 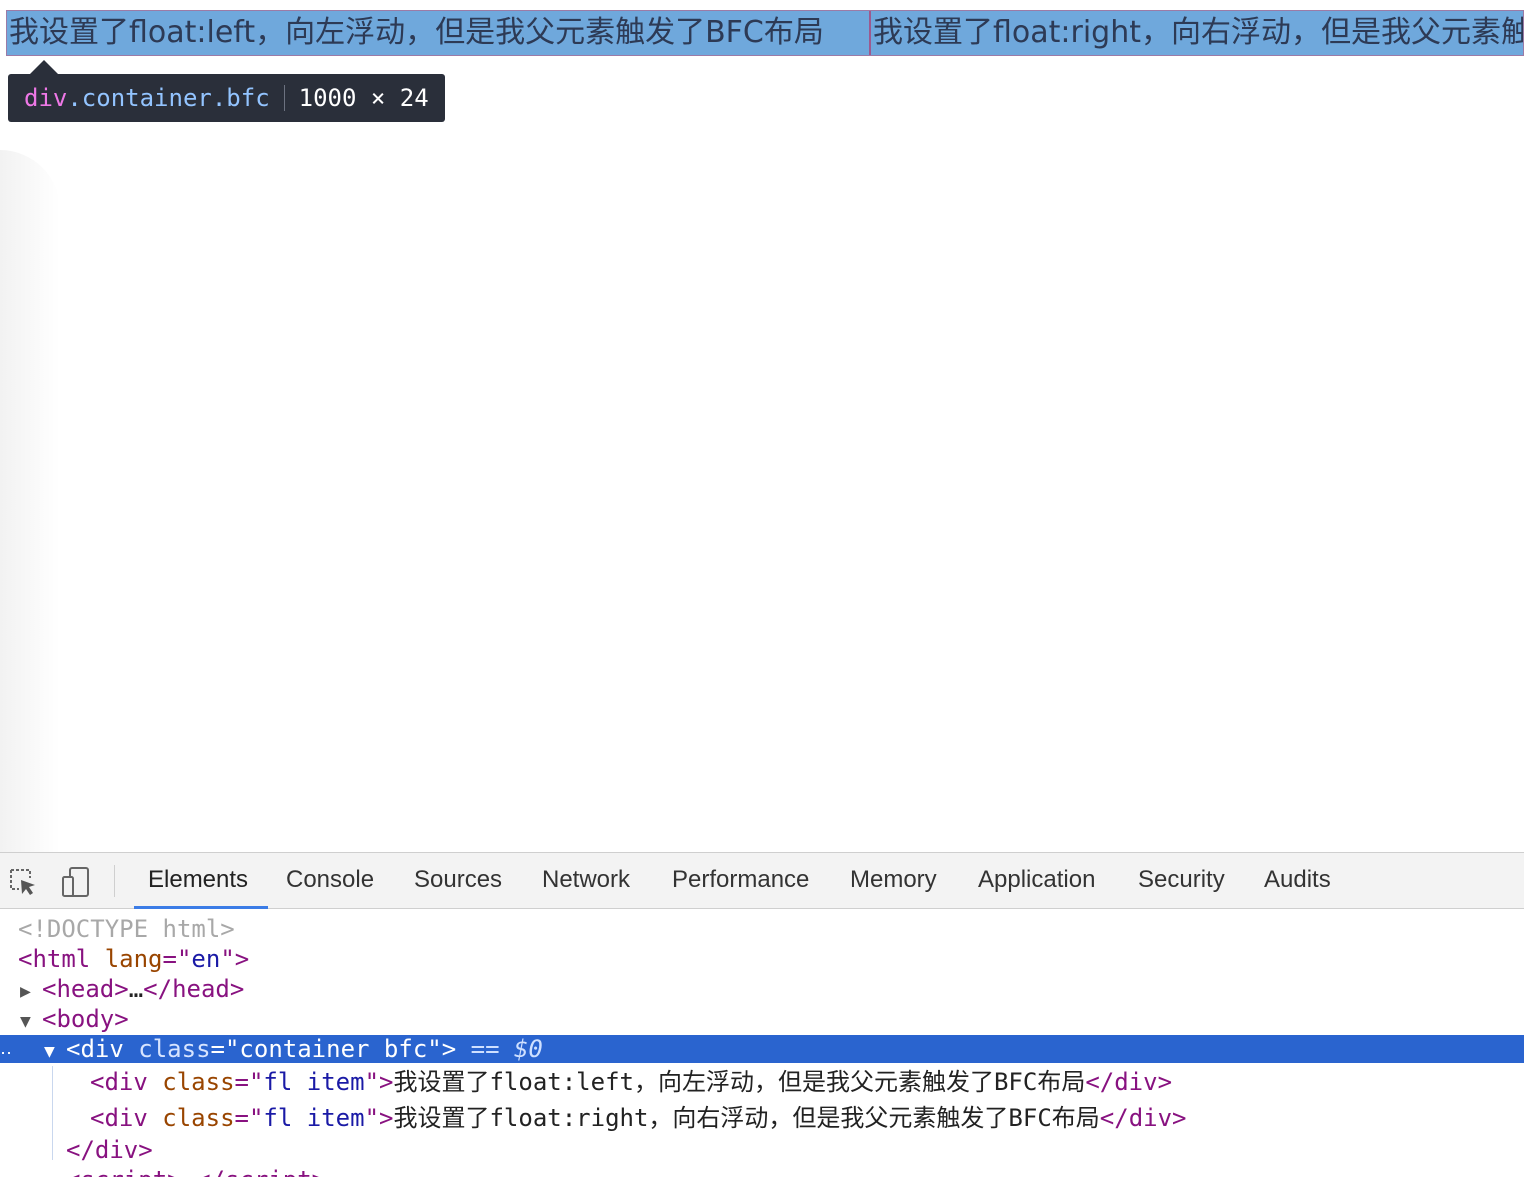 What do you see at coordinates (762, 1171) in the screenshot?
I see `dom-script-node: ▶<script>…</script>` at bounding box center [762, 1171].